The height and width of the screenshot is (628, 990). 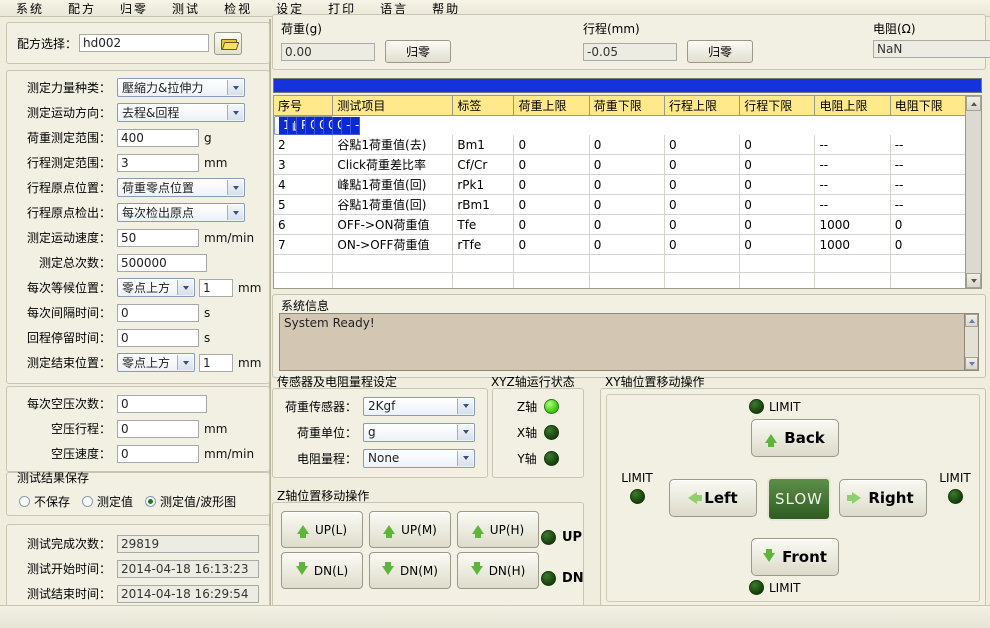 I want to click on xyz-row-2: Y轴, so click(x=538, y=458).